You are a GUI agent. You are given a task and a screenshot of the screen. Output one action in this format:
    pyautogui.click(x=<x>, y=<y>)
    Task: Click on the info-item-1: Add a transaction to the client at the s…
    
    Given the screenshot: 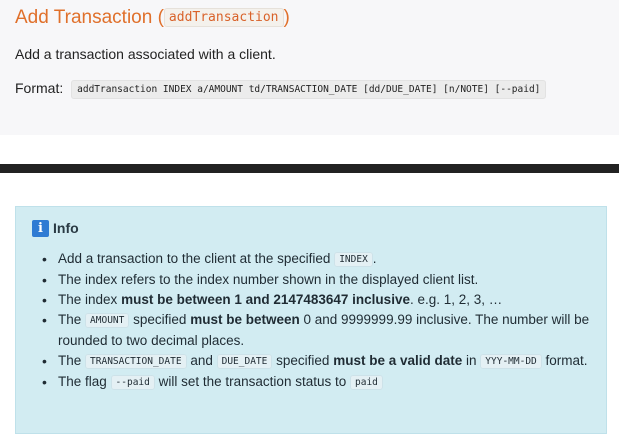 What is the action you would take?
    pyautogui.click(x=318, y=259)
    